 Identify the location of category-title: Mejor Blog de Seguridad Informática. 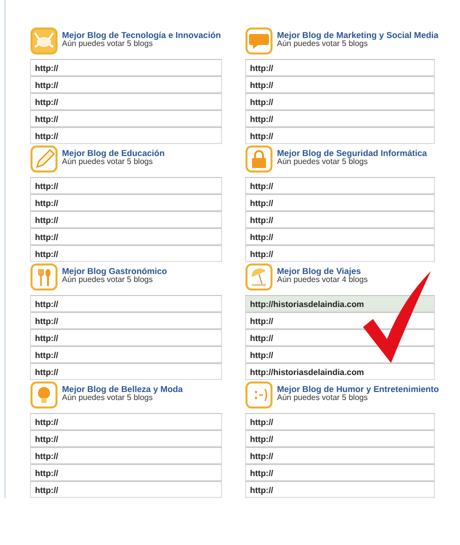
(352, 153).